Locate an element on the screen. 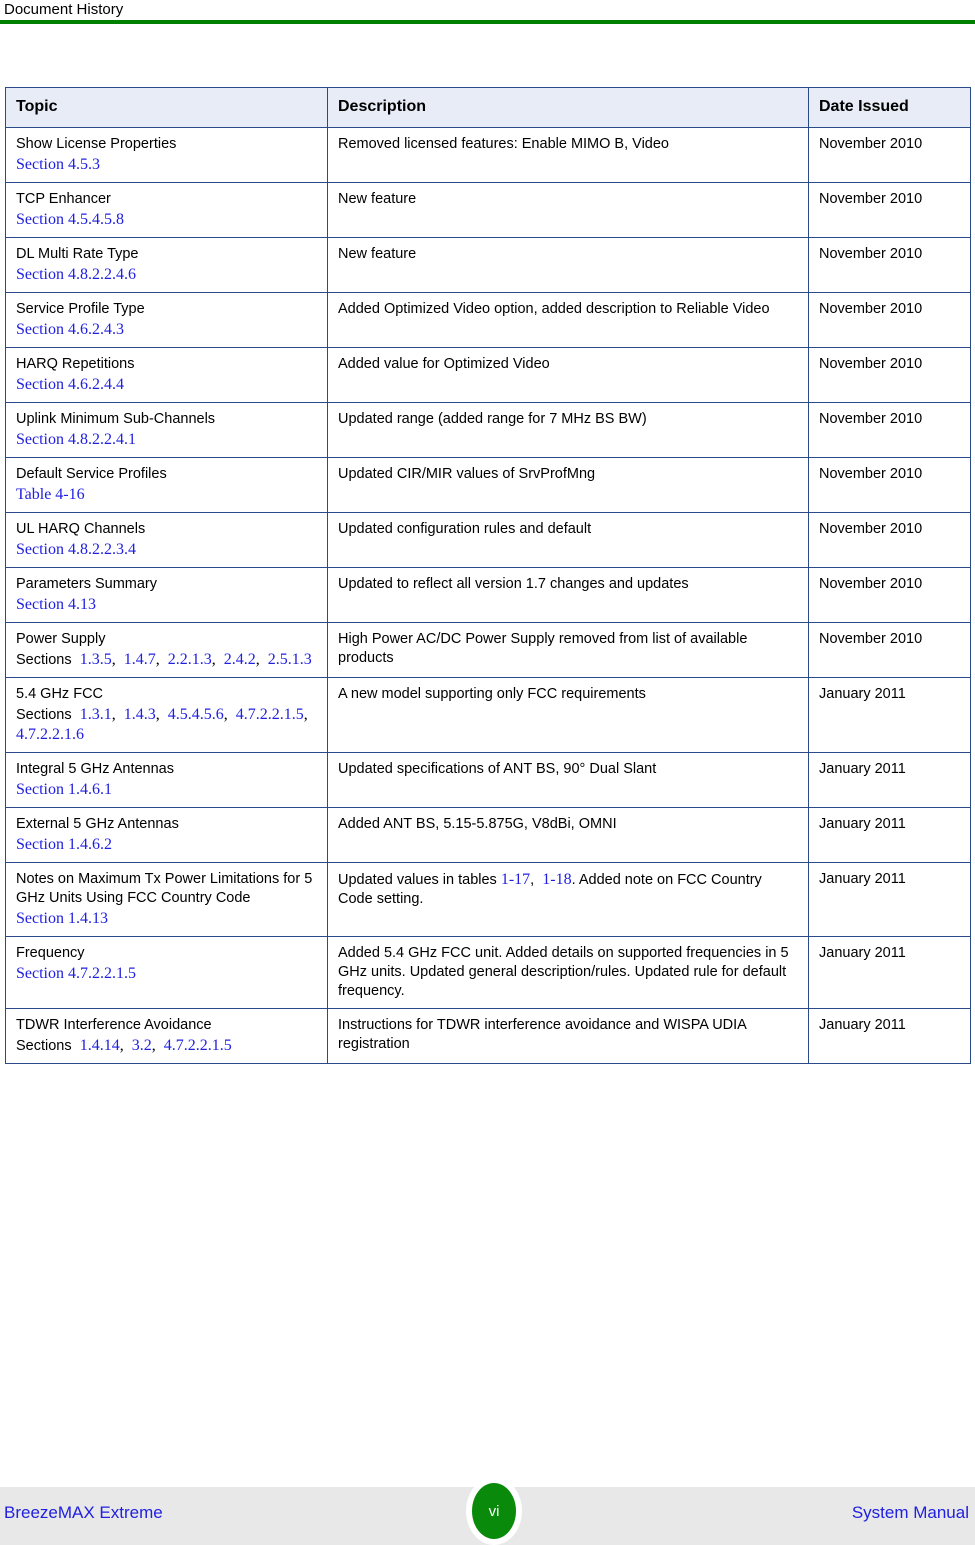 Image resolution: width=975 pixels, height=1545 pixels. table-header-row: Topic Description Date Issued is located at coordinates (488, 107).